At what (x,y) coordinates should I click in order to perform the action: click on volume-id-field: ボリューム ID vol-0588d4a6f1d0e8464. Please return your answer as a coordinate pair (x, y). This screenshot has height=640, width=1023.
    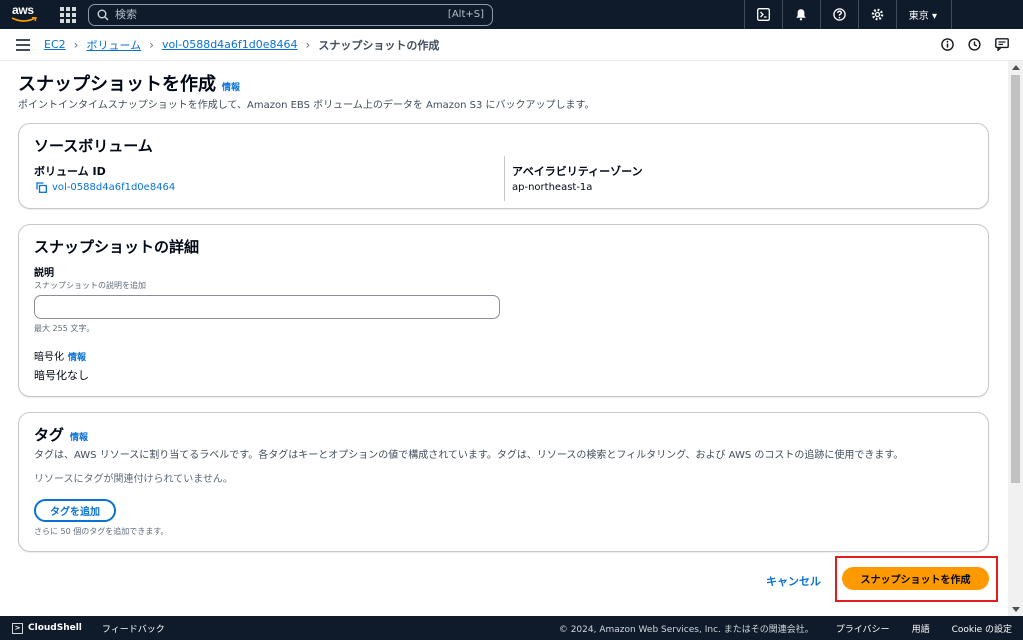
    Looking at the image, I should click on (104, 178).